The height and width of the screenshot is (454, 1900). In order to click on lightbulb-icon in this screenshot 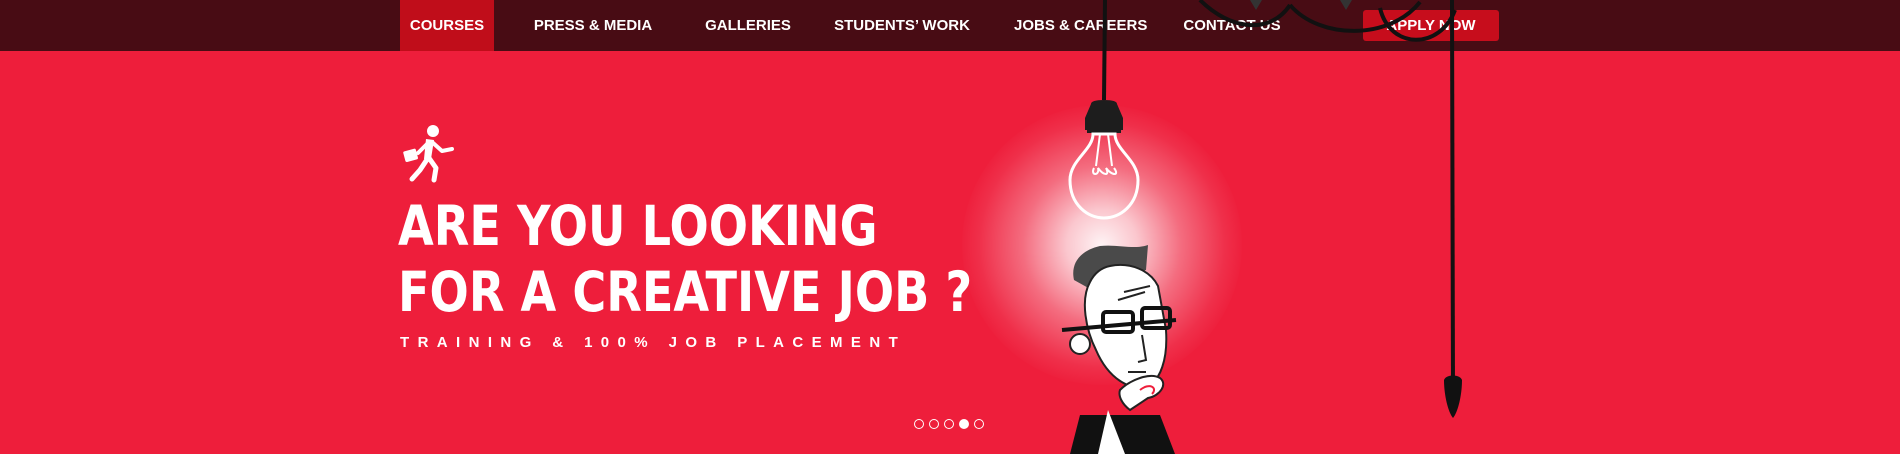, I will do `click(1104, 160)`.